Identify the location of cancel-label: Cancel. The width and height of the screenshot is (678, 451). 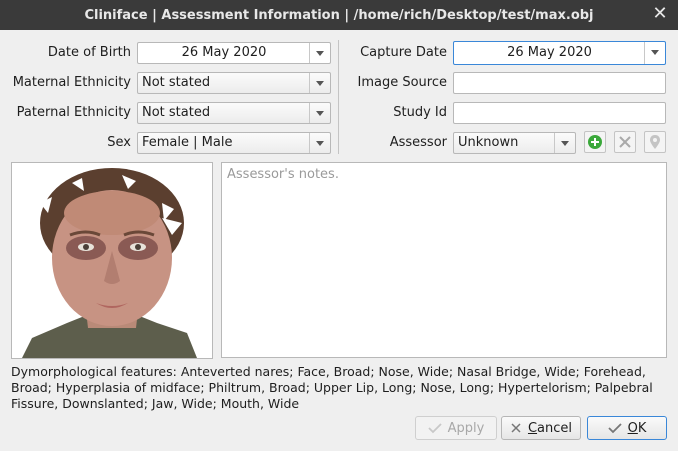
(550, 428).